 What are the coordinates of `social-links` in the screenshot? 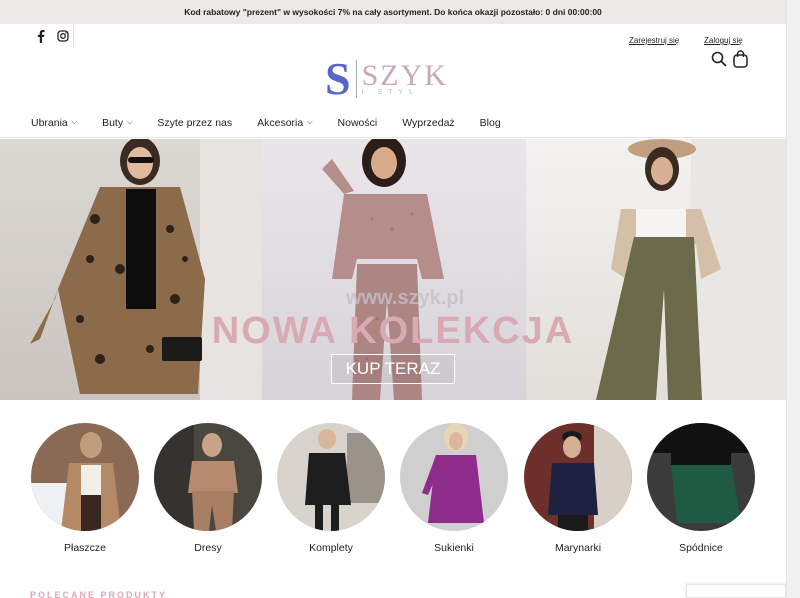 It's located at (52, 36).